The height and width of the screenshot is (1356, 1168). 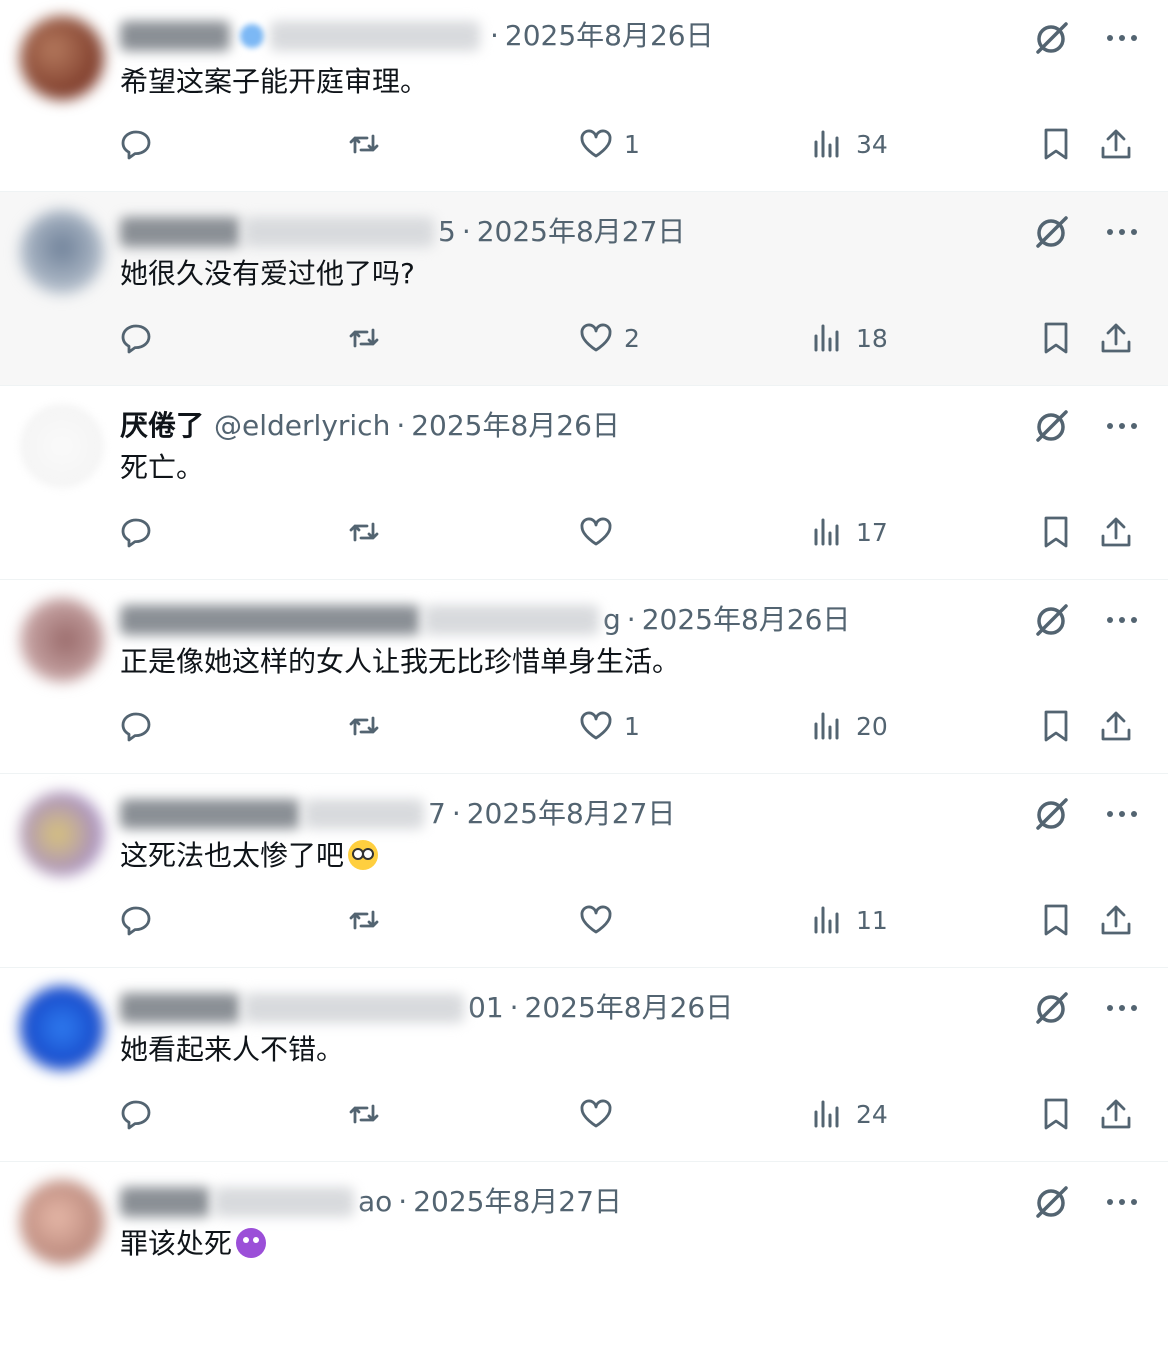 I want to click on tweet: 7 · 2025年8月27日 这死法也太惨了吧 11, so click(x=584, y=871).